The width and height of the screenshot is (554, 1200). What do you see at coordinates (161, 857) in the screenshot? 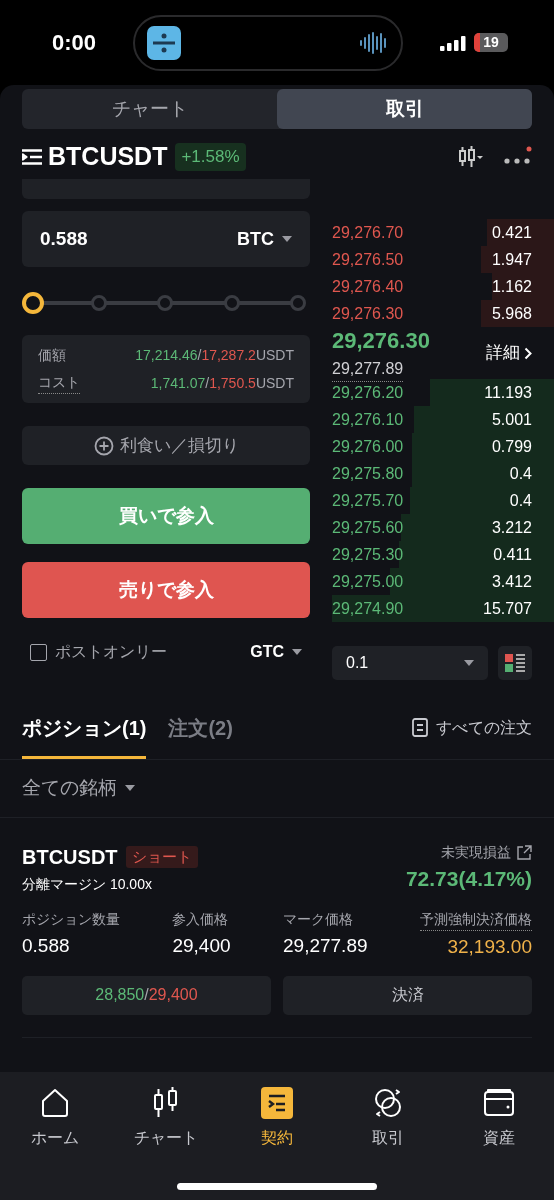
I see `side-tag: ショート` at bounding box center [161, 857].